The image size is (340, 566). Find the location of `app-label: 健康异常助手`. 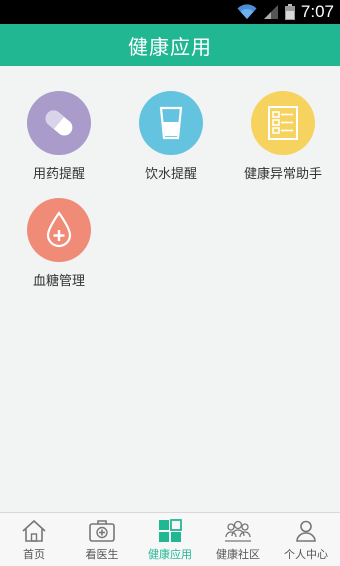

app-label: 健康异常助手 is located at coordinates (282, 174).